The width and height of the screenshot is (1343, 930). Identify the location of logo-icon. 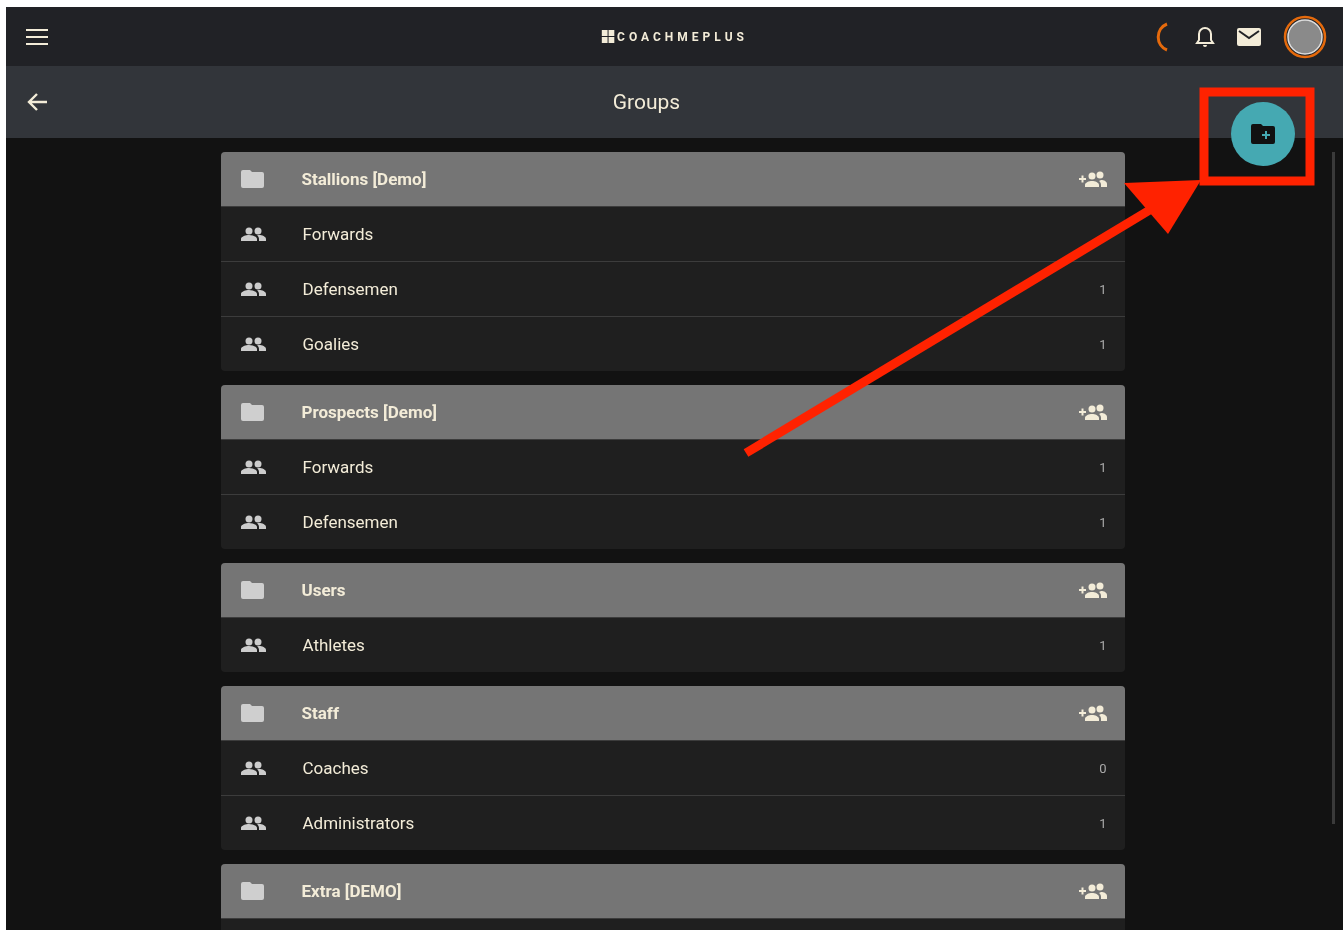
(608, 36).